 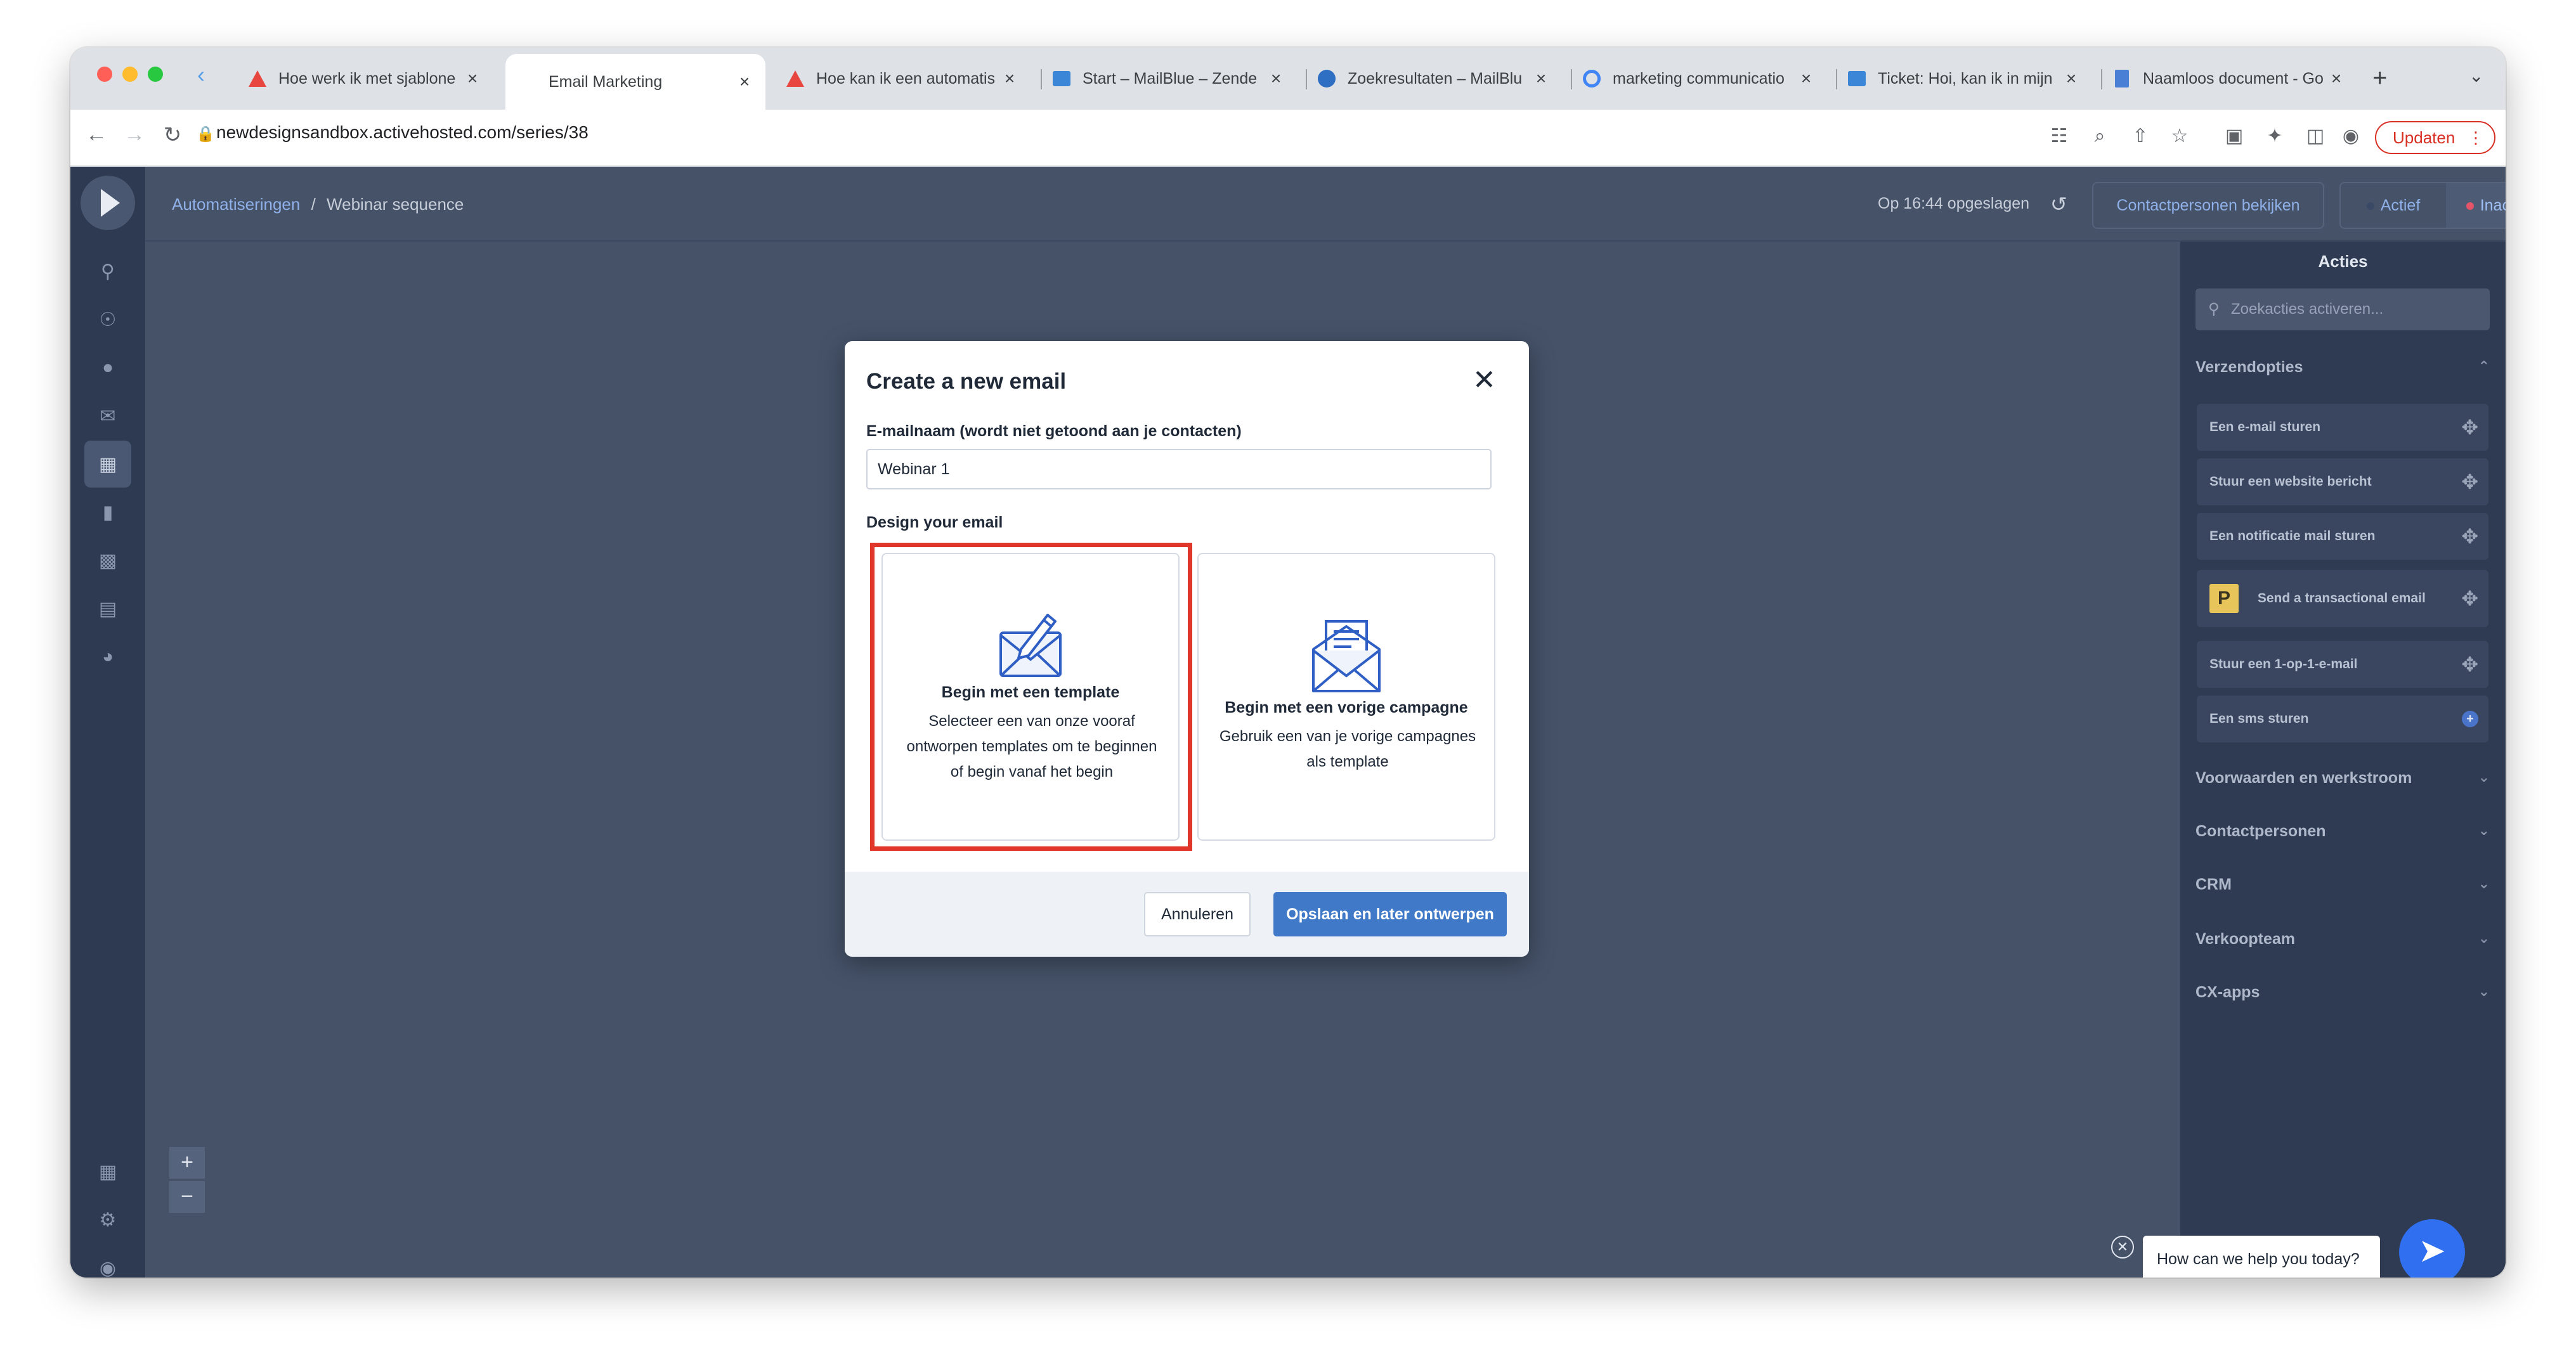 I want to click on reports-pie-icon: ◕, so click(x=108, y=657).